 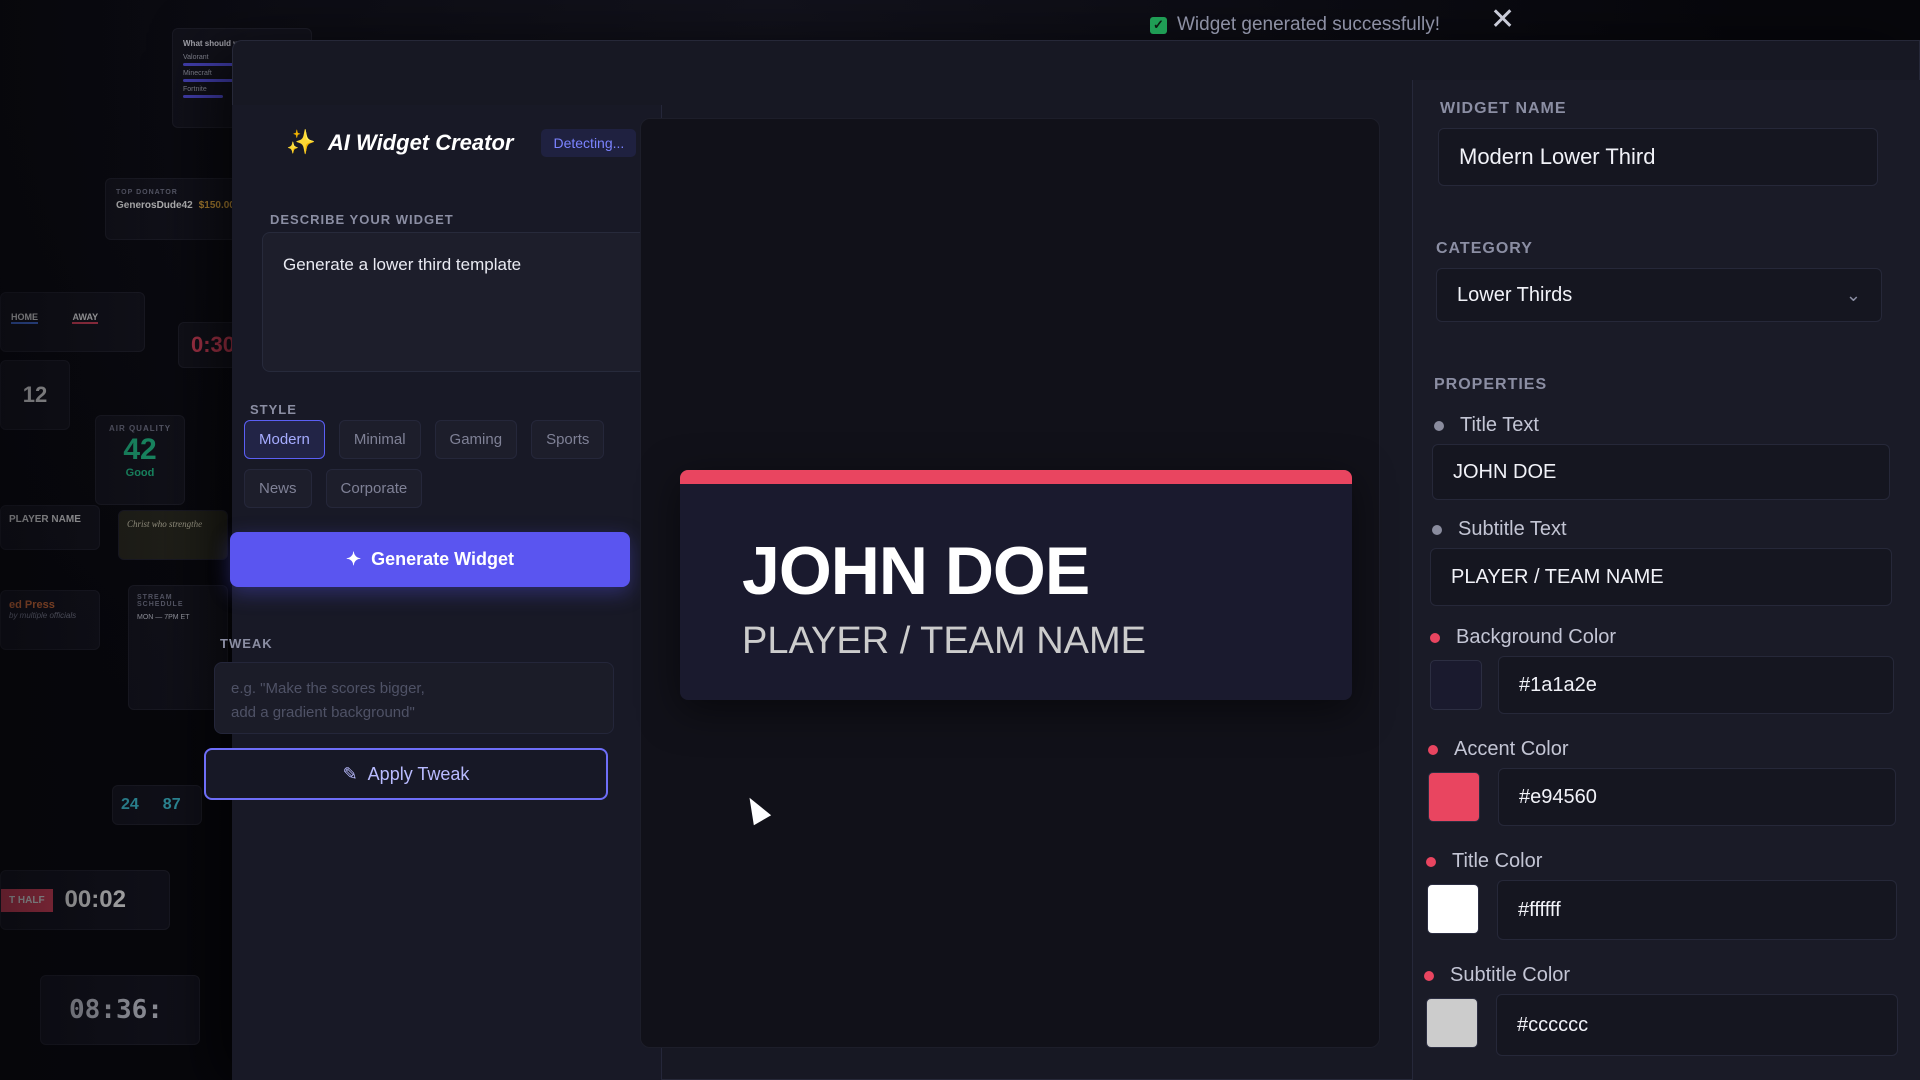 I want to click on background-color-swatch, so click(x=1456, y=685).